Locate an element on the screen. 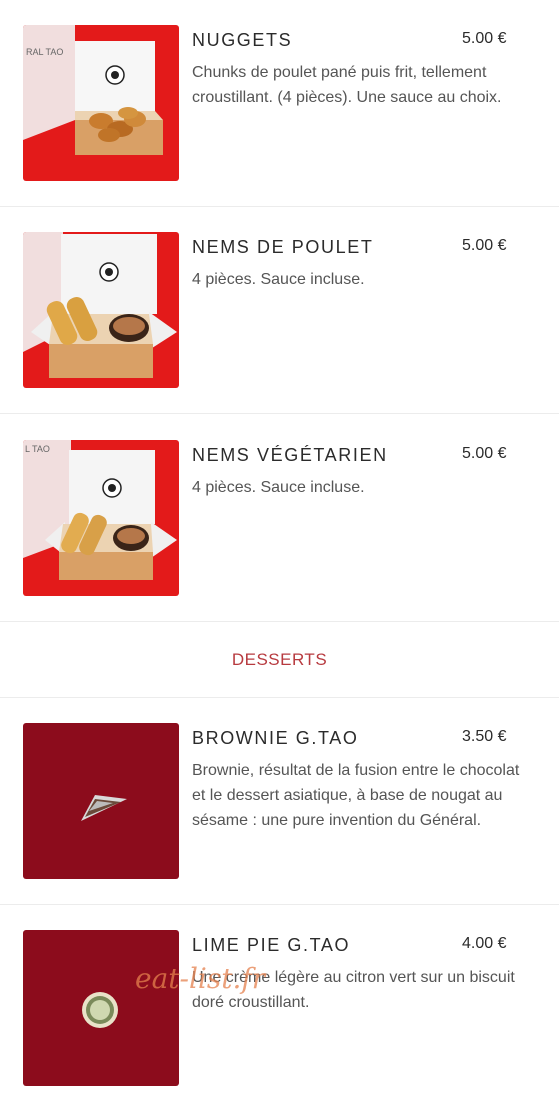 The width and height of the screenshot is (559, 1112). item-name: LIME PIE G.TAO is located at coordinates (271, 945).